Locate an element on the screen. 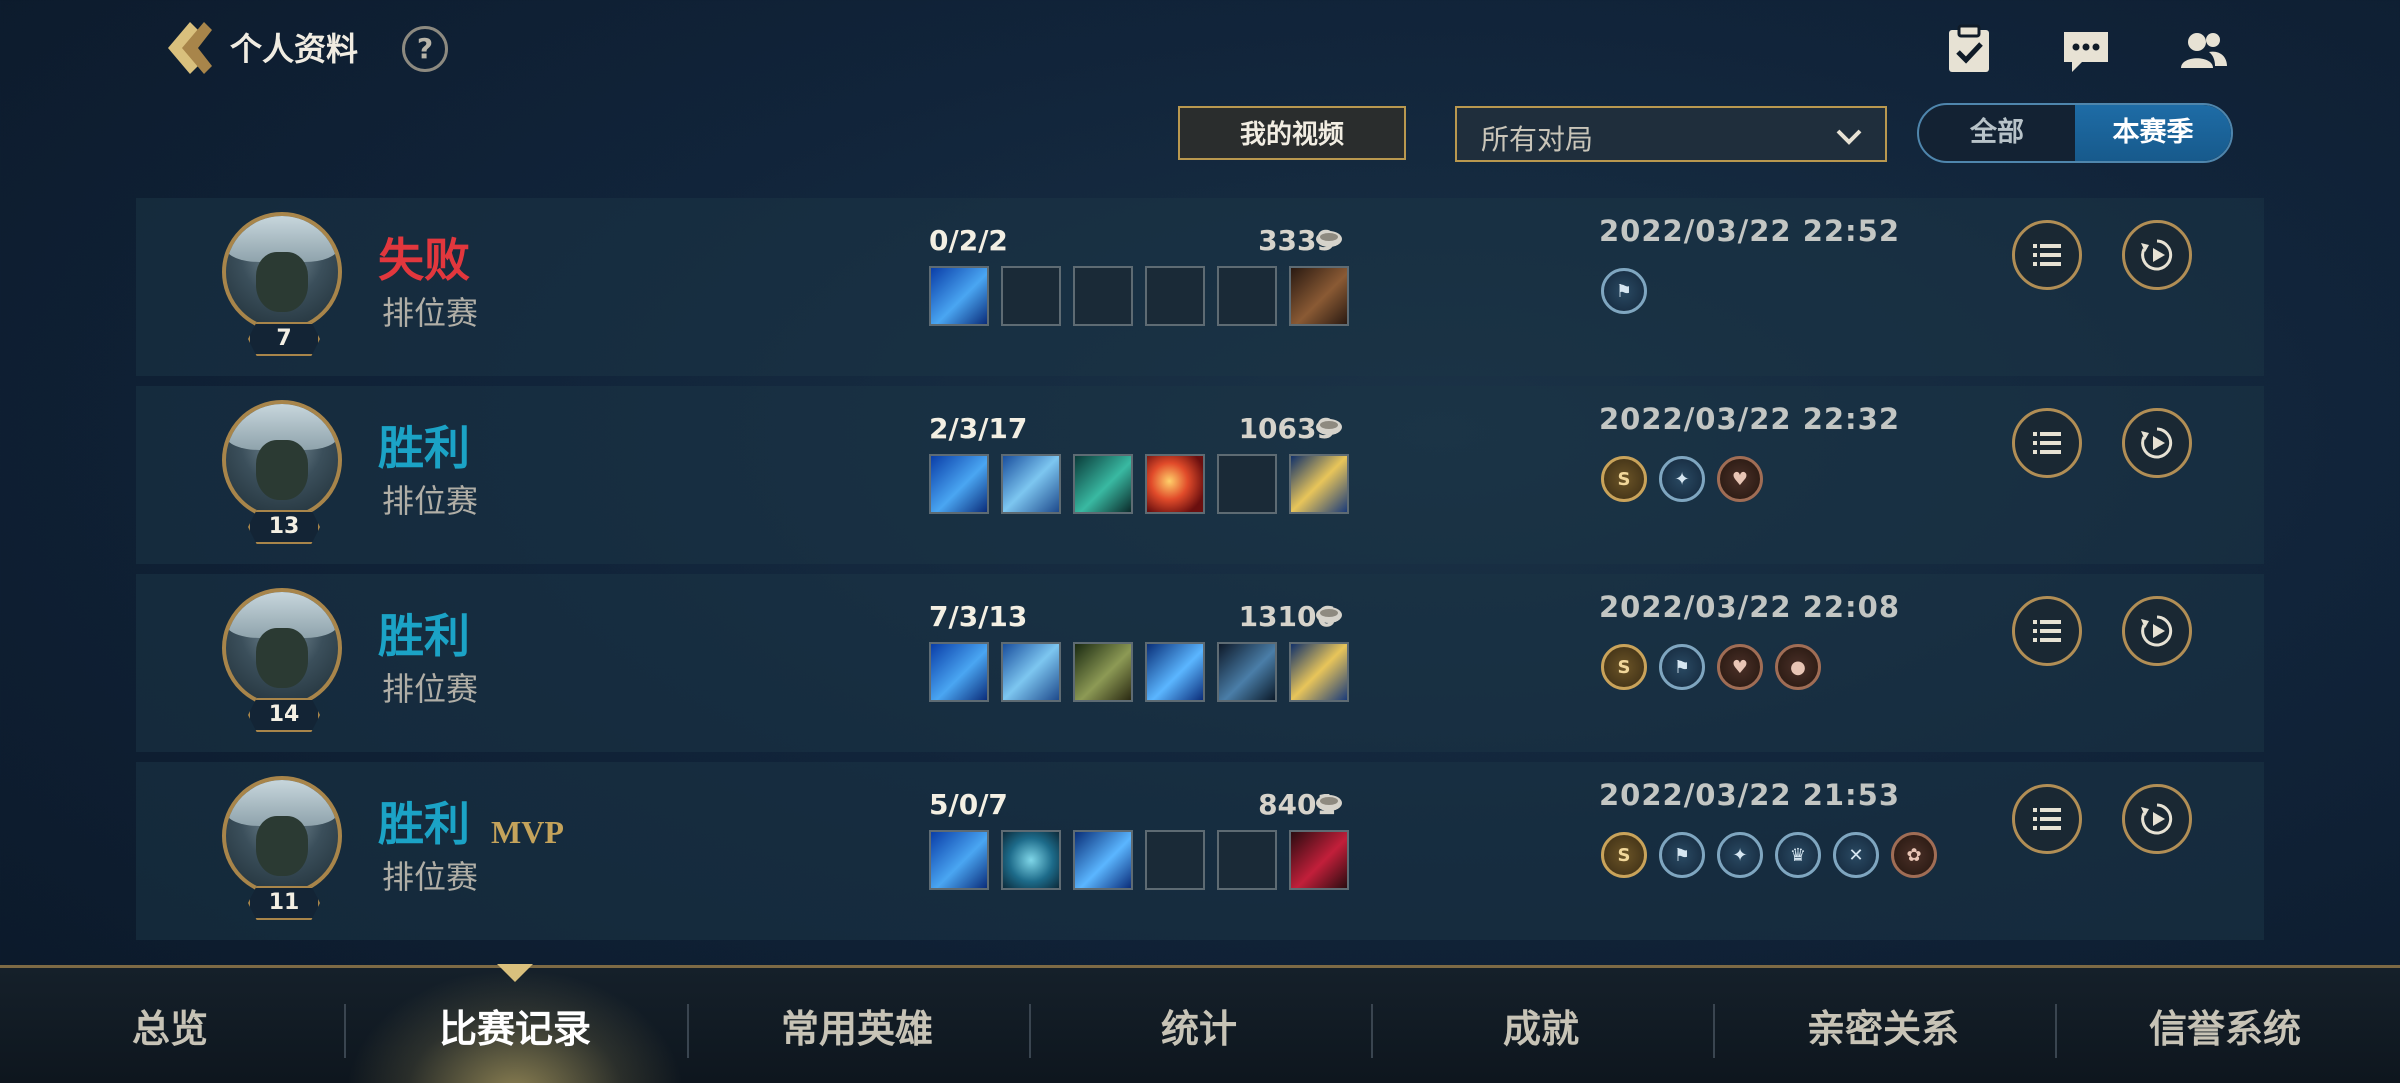  friends-icon is located at coordinates (2203, 50).